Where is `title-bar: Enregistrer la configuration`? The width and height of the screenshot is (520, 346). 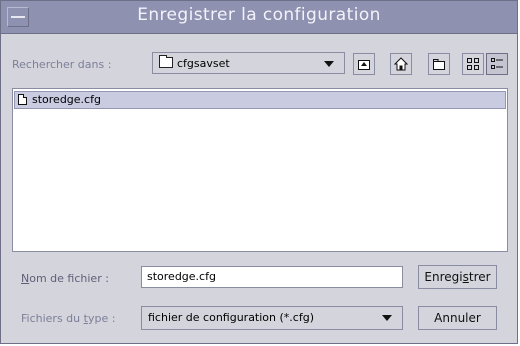 title-bar: Enregistrer la configuration is located at coordinates (259, 17).